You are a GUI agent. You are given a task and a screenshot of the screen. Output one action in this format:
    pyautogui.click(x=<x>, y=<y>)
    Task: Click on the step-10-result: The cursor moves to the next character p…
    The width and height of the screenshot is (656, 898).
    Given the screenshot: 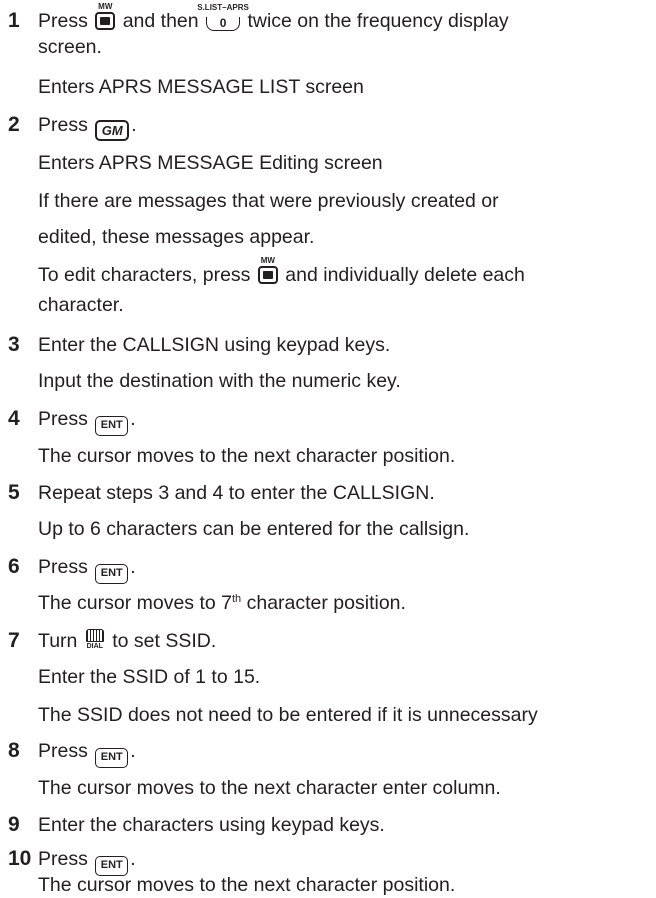 What is the action you would take?
    pyautogui.click(x=247, y=885)
    